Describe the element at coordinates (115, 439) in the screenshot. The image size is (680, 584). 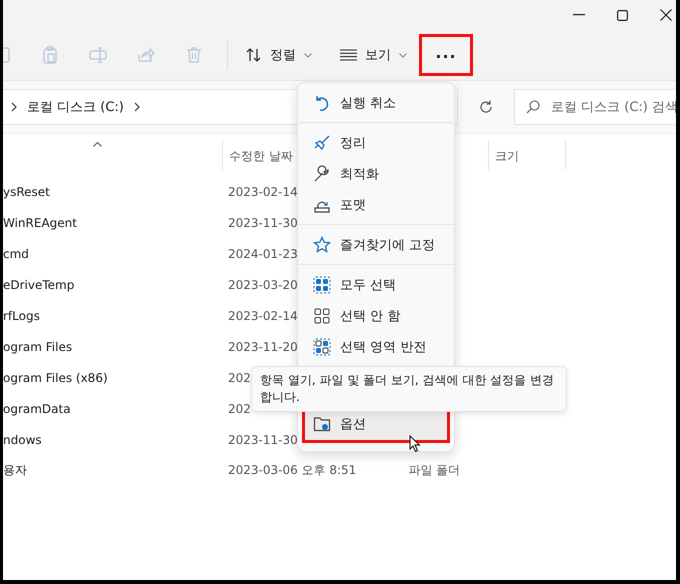
I see `file-name: ndows` at that location.